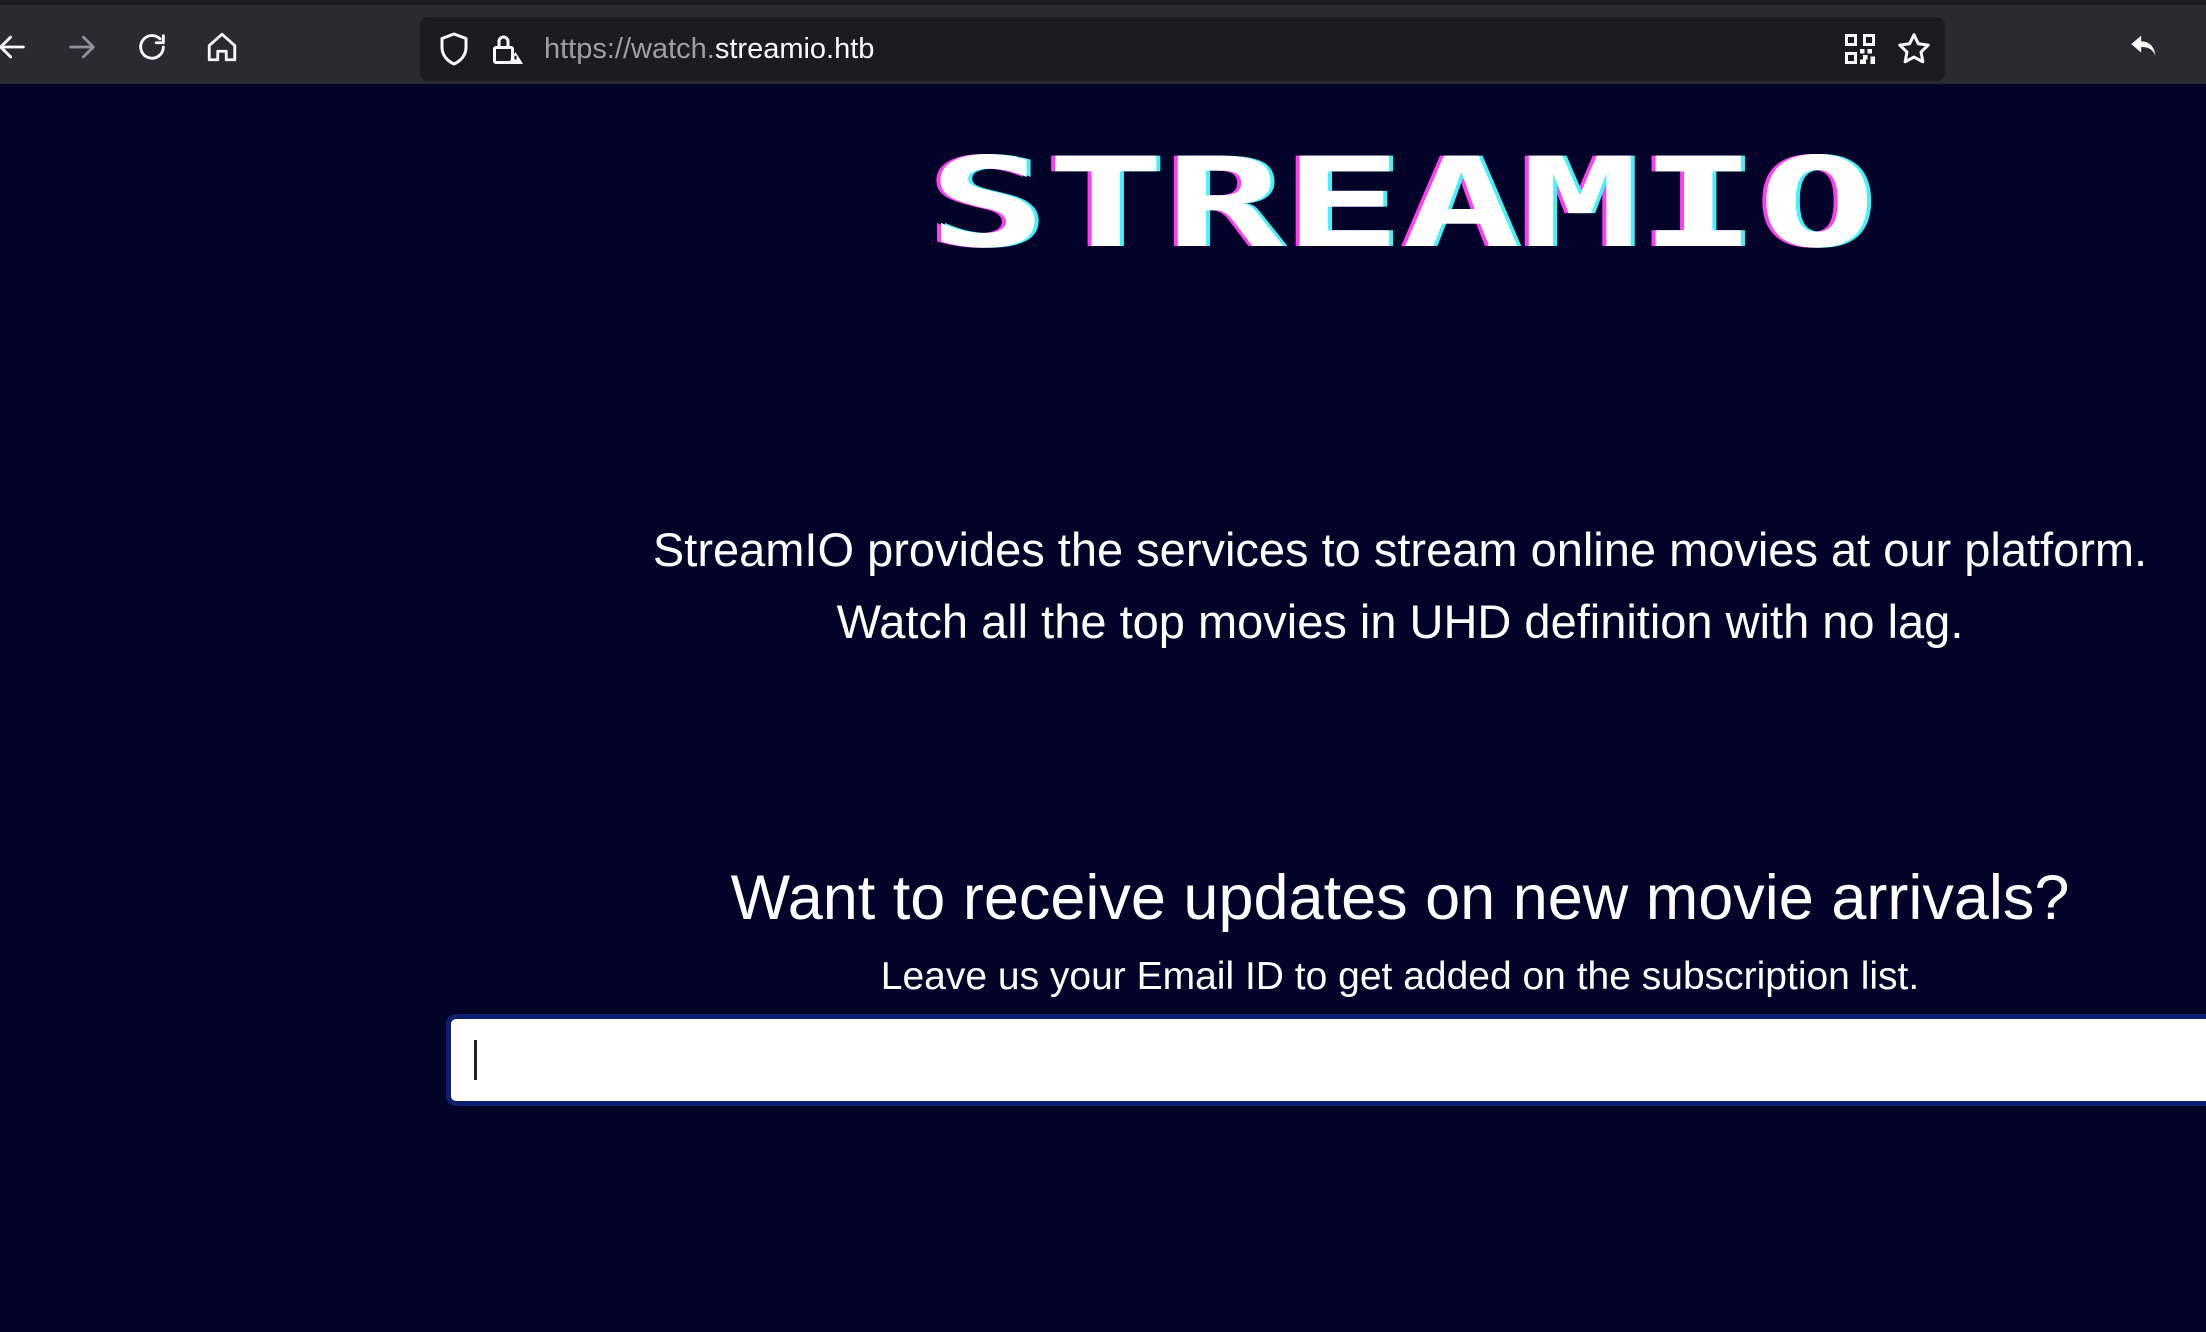 This screenshot has height=1332, width=2206. I want to click on reload-button, so click(152, 47).